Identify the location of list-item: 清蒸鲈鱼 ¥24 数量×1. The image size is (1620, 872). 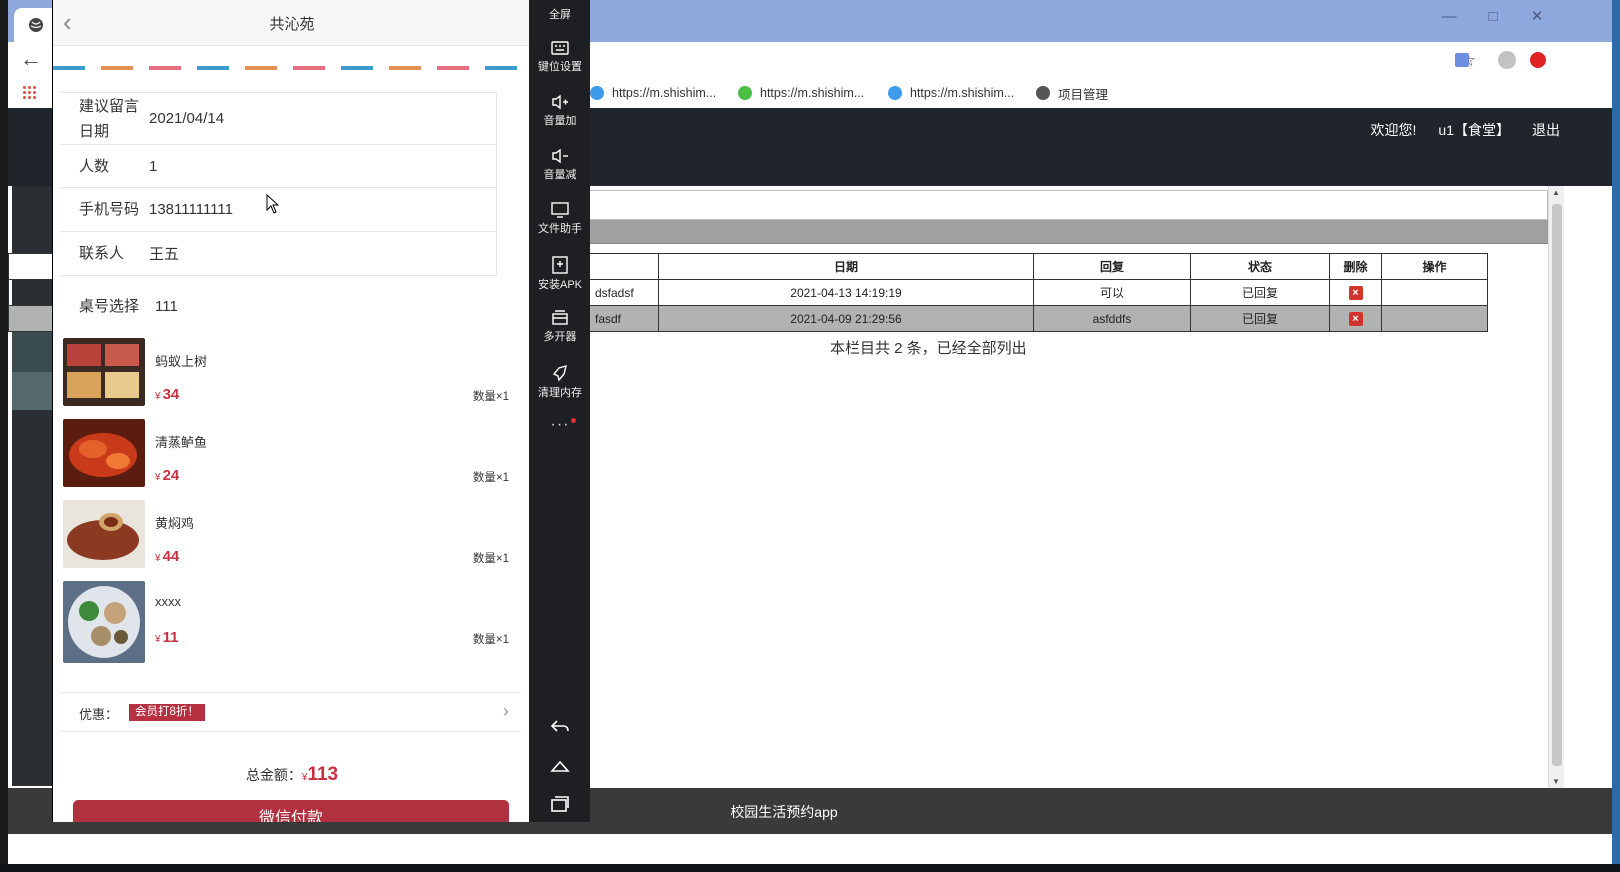
(292, 455).